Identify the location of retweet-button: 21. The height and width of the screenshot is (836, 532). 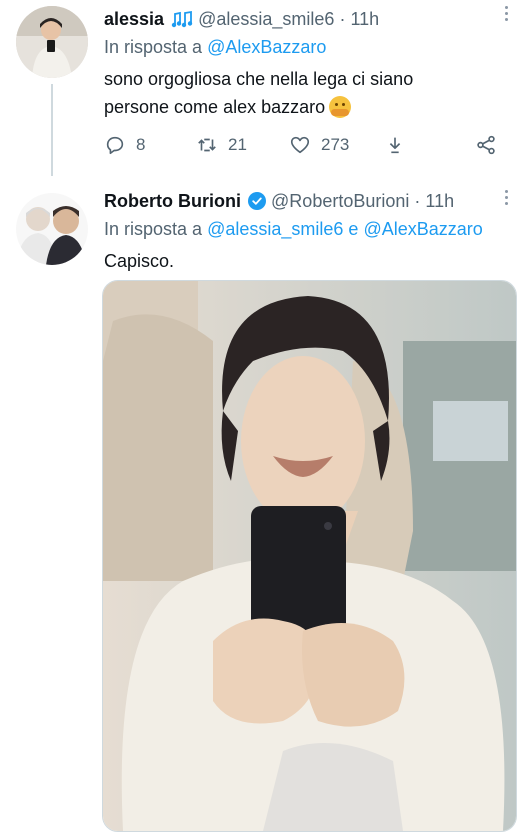
(221, 145).